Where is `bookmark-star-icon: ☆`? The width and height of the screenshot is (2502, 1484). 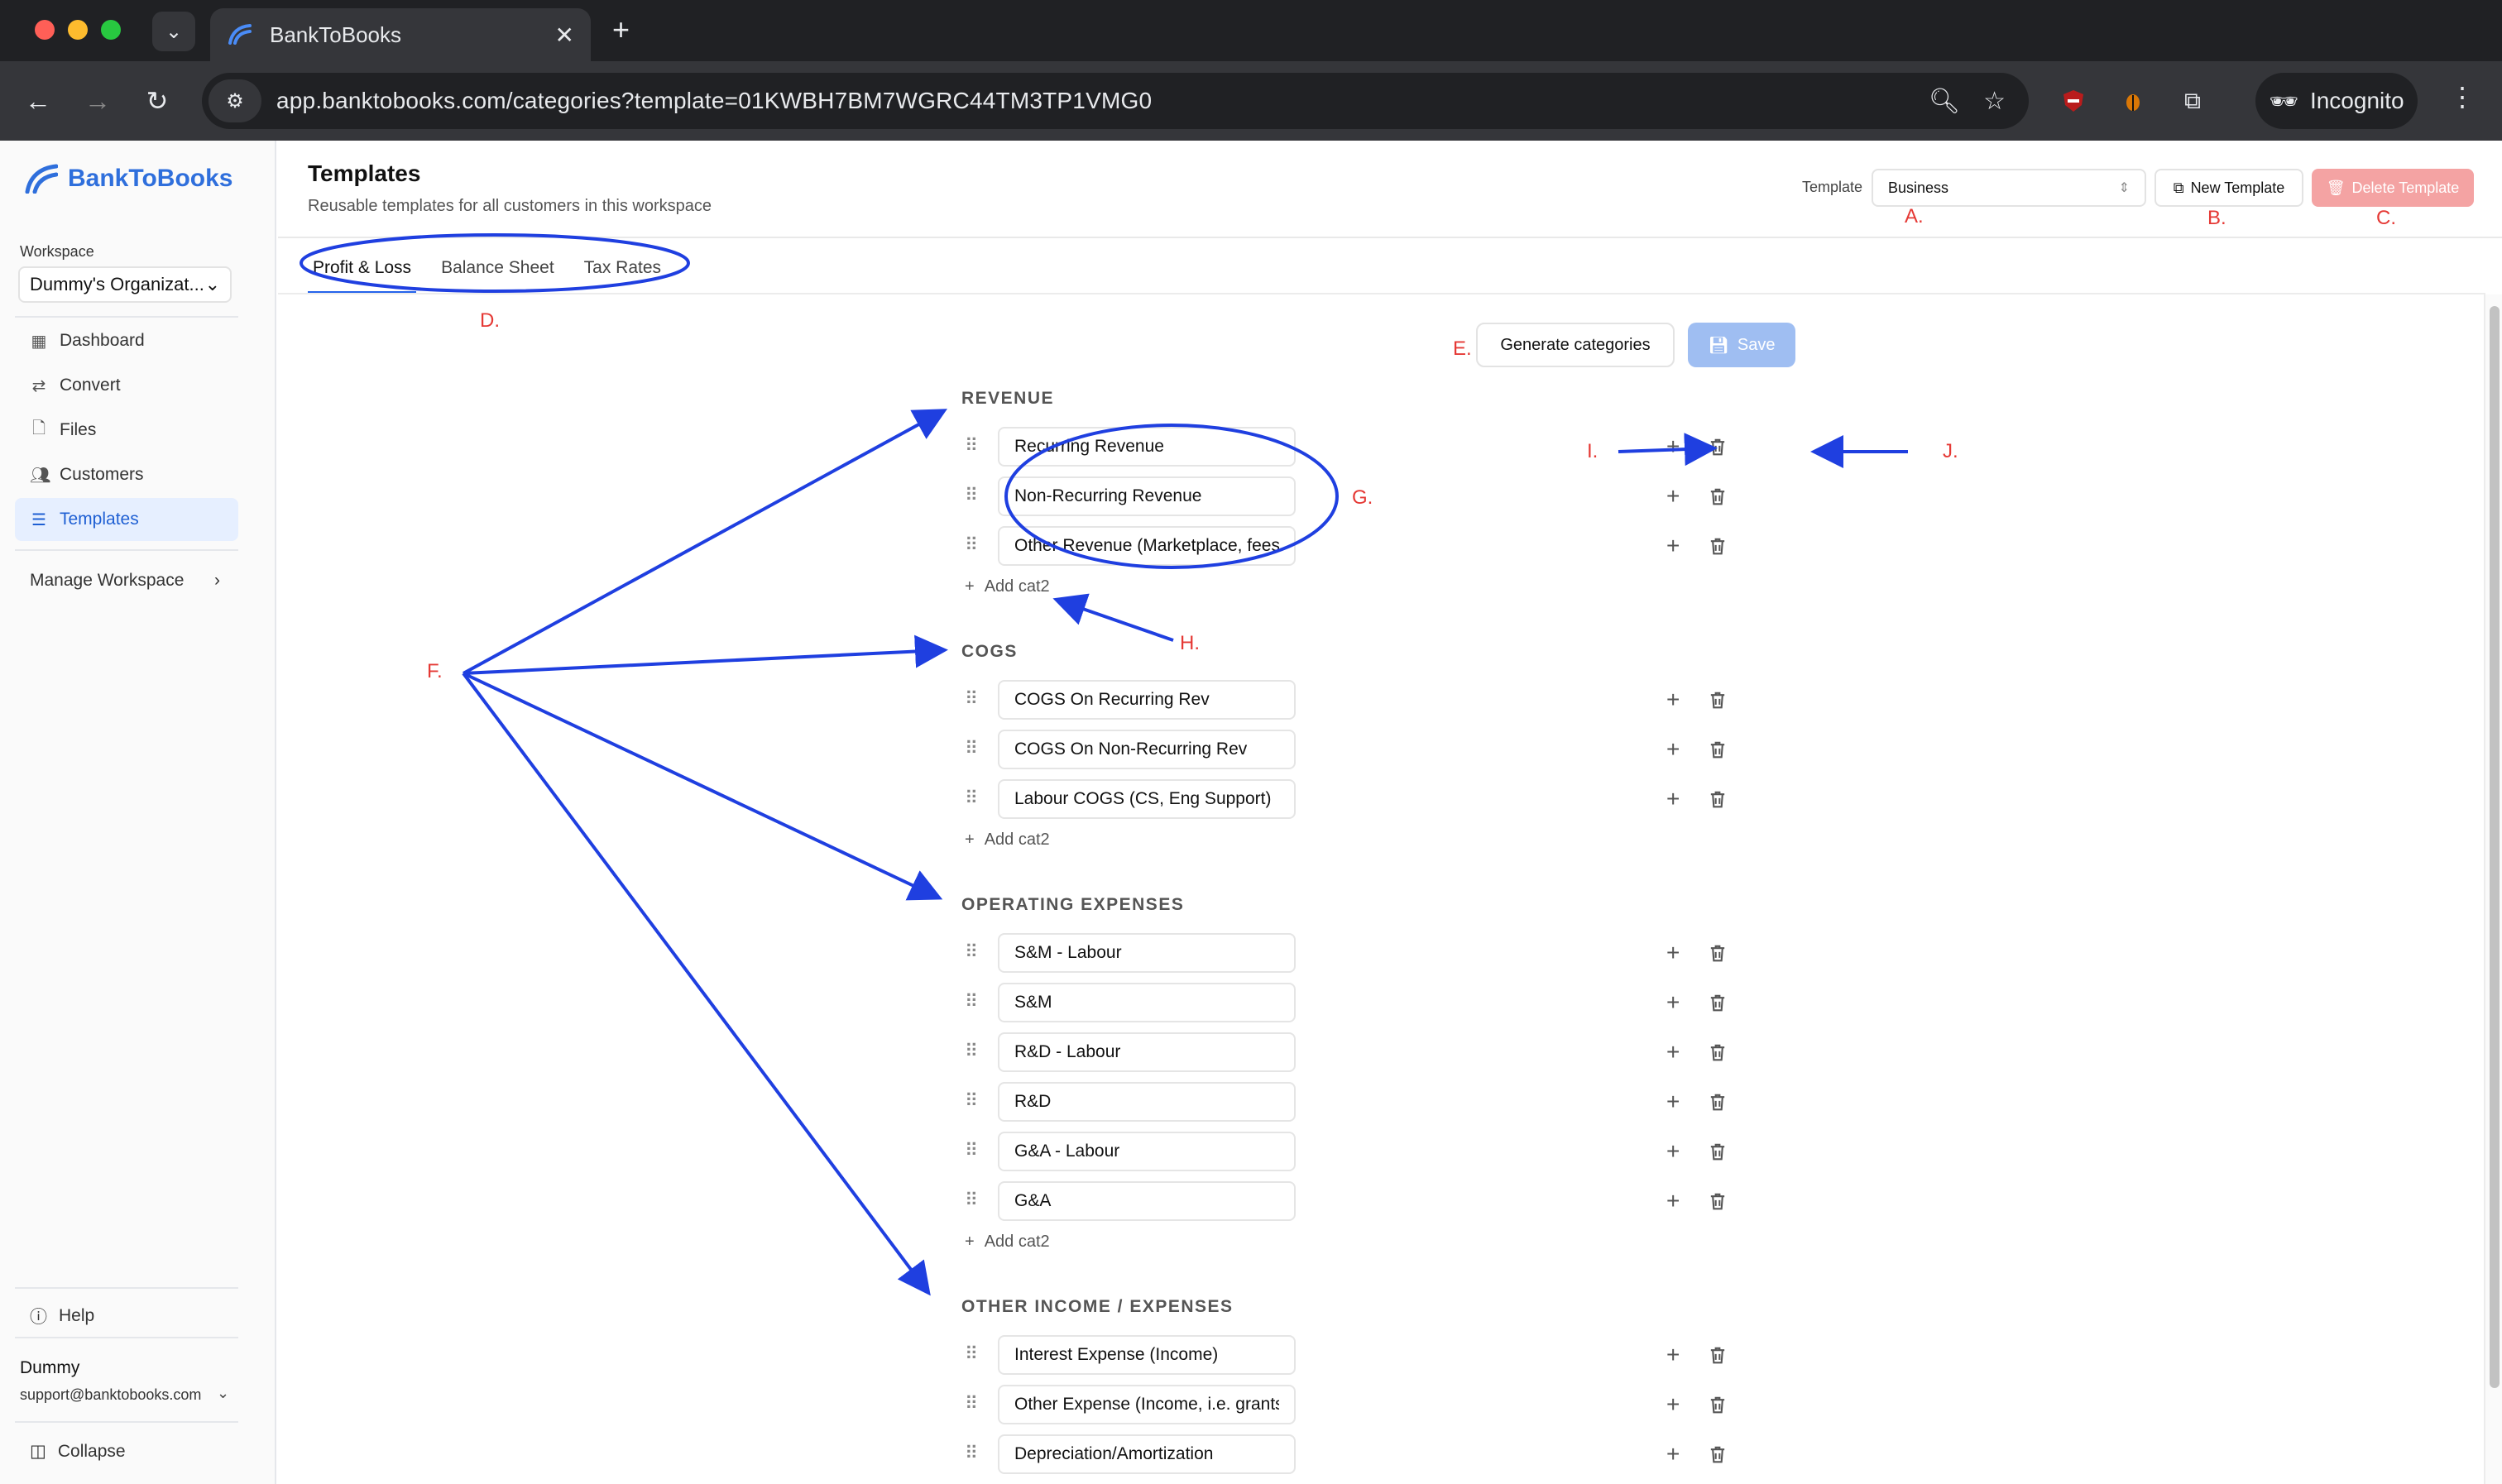
bookmark-star-icon: ☆ is located at coordinates (1994, 101).